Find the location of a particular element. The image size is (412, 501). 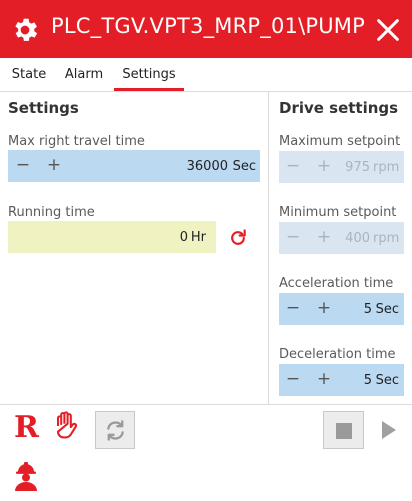

deceleration-unit: Sec is located at coordinates (387, 380).